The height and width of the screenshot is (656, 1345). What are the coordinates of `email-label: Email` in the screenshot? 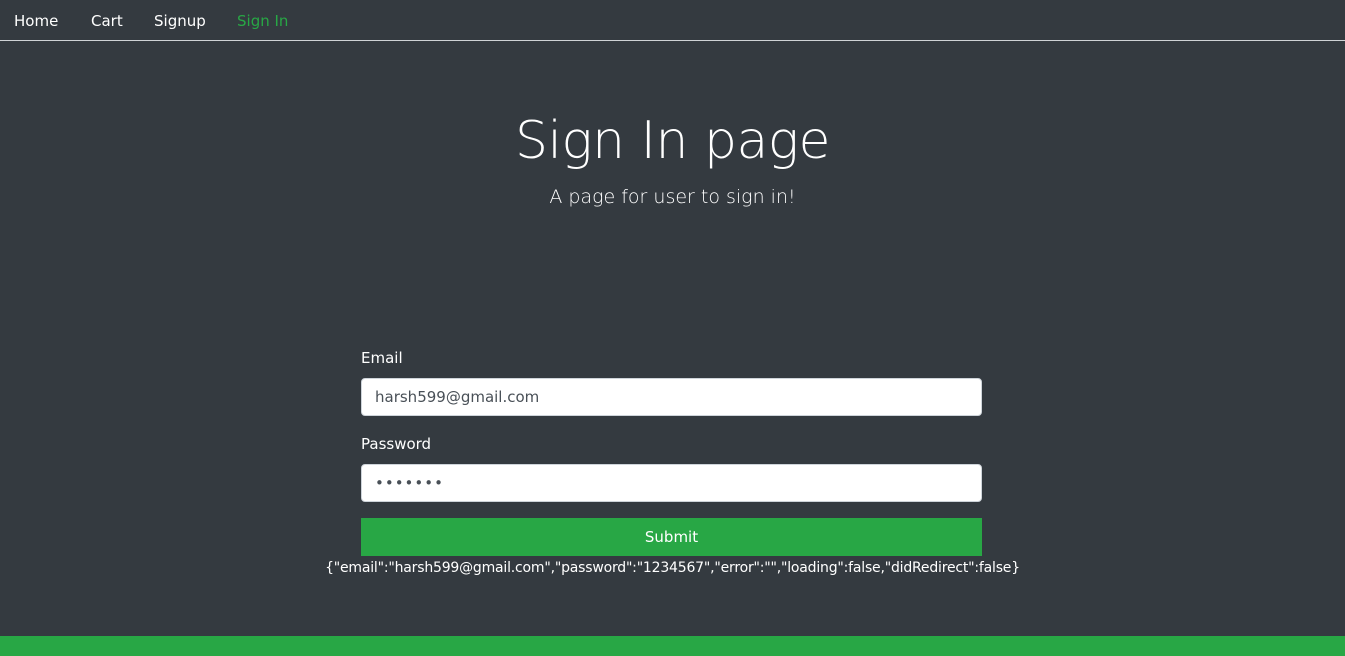 It's located at (382, 358).